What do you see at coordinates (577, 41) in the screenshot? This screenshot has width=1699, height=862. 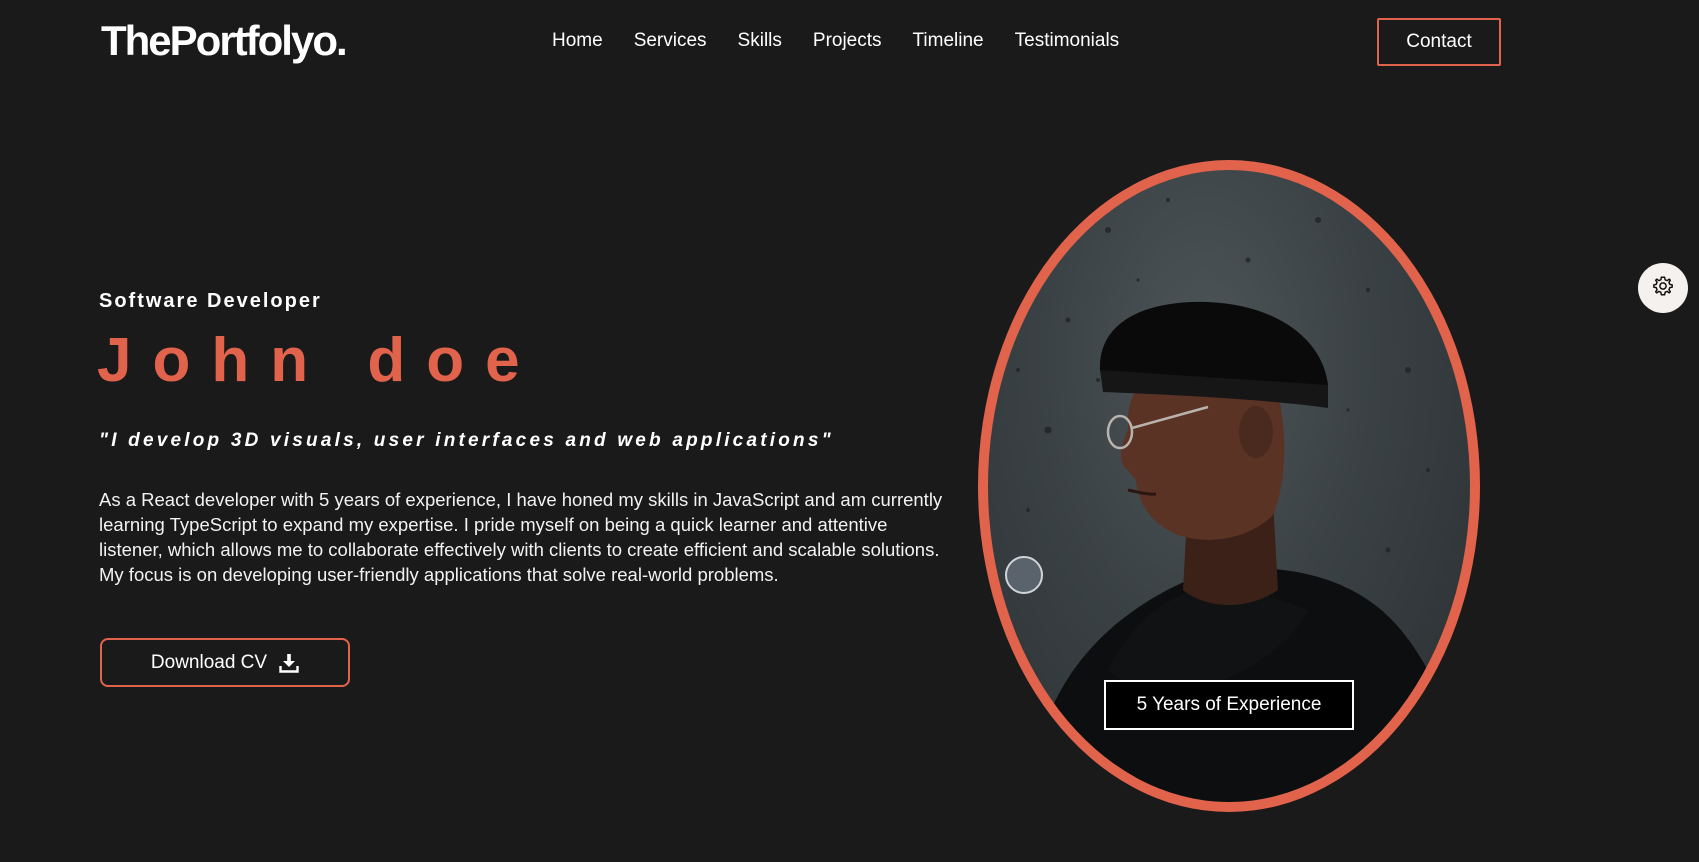 I see `nav-home: Home` at bounding box center [577, 41].